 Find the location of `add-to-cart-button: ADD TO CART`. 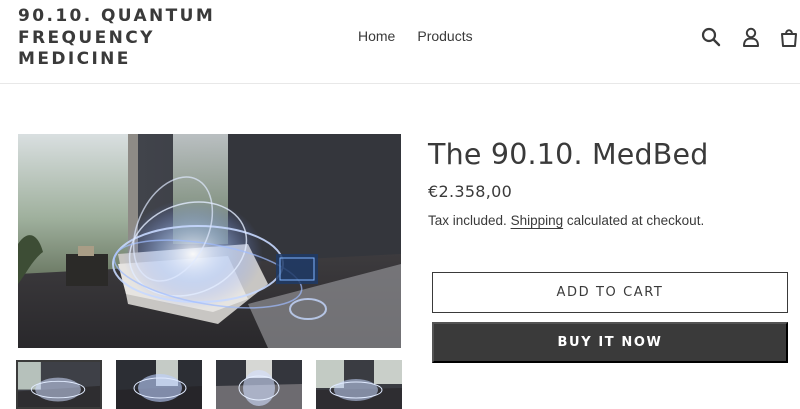

add-to-cart-button: ADD TO CART is located at coordinates (610, 292).